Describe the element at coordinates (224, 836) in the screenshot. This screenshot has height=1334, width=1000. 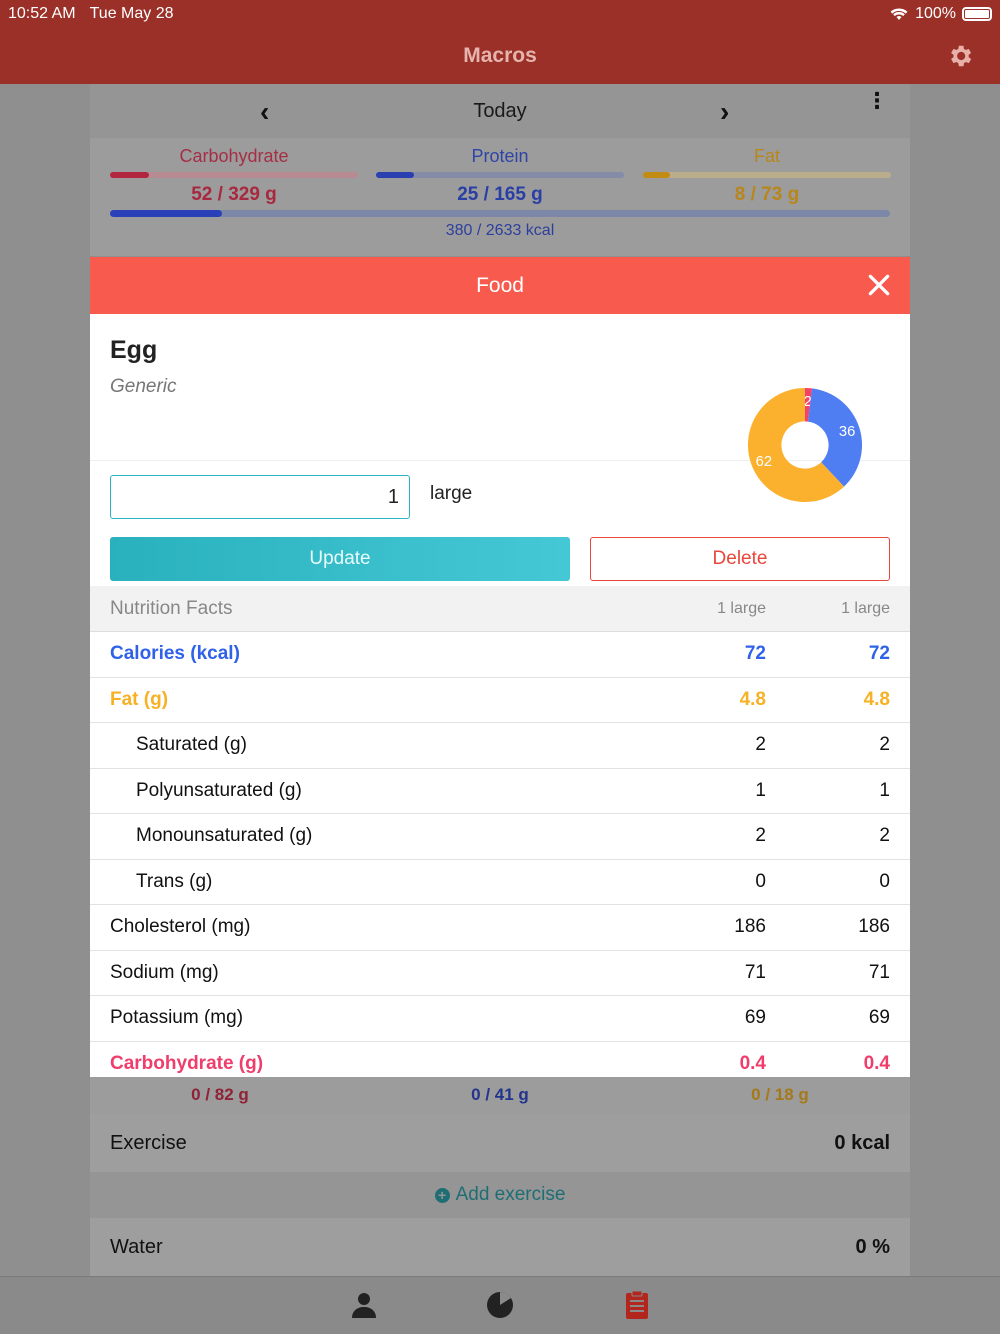
I see `nutrient-name: Monounsaturated (g)` at that location.